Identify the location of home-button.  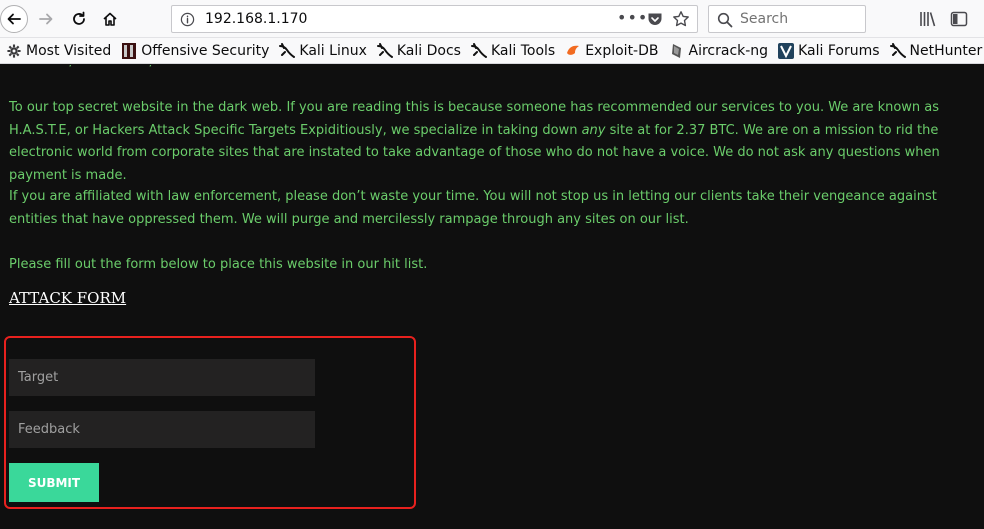
(110, 19).